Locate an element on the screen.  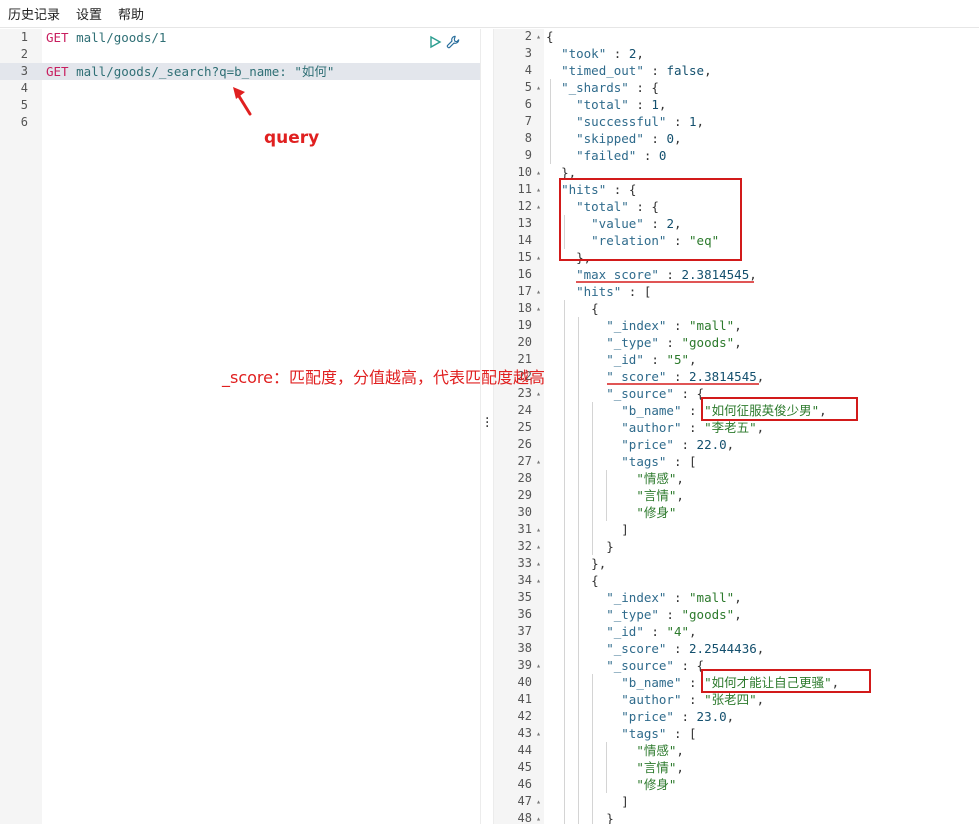
request-url: mall/goods/1 is located at coordinates (117, 37).